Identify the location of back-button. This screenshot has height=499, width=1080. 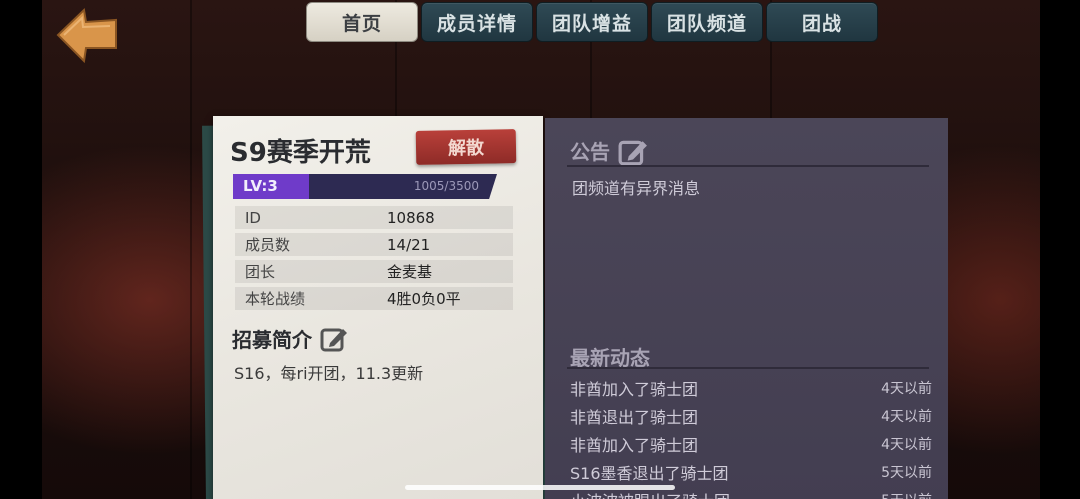
(87, 35).